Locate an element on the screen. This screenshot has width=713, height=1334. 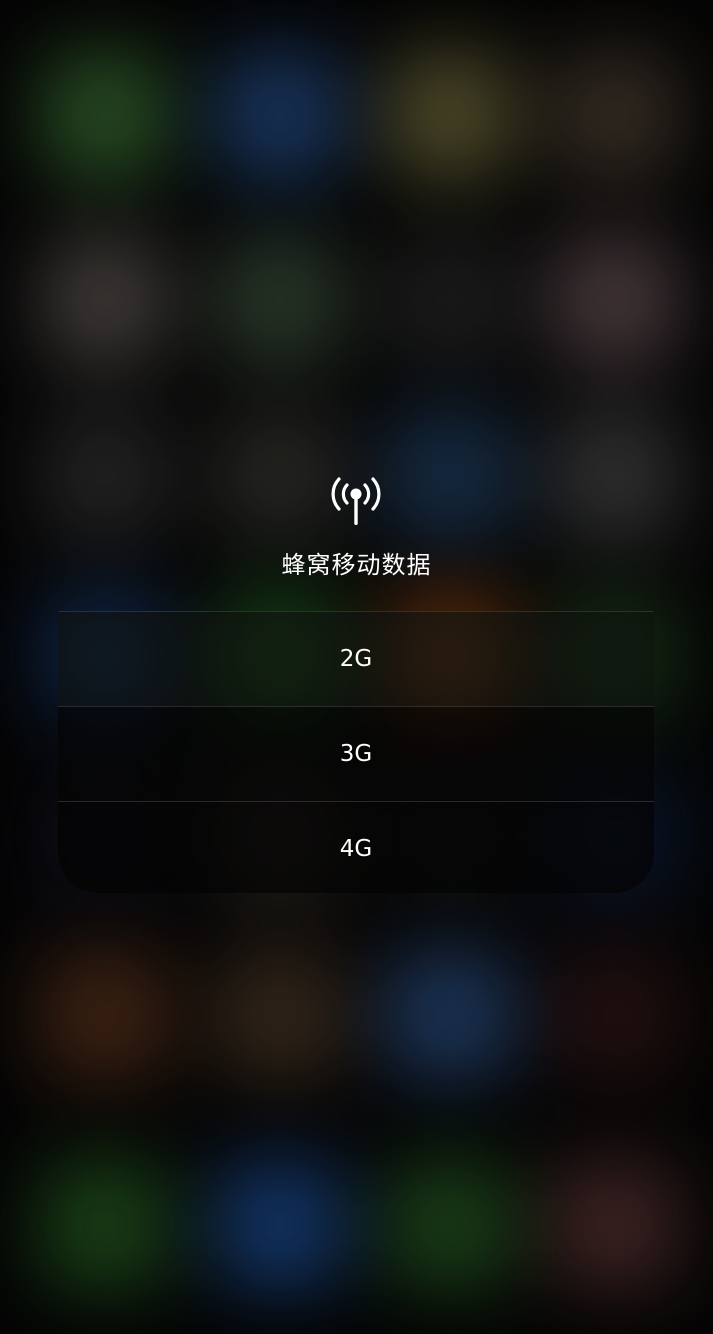
menu-item-4g: 4G is located at coordinates (356, 847).